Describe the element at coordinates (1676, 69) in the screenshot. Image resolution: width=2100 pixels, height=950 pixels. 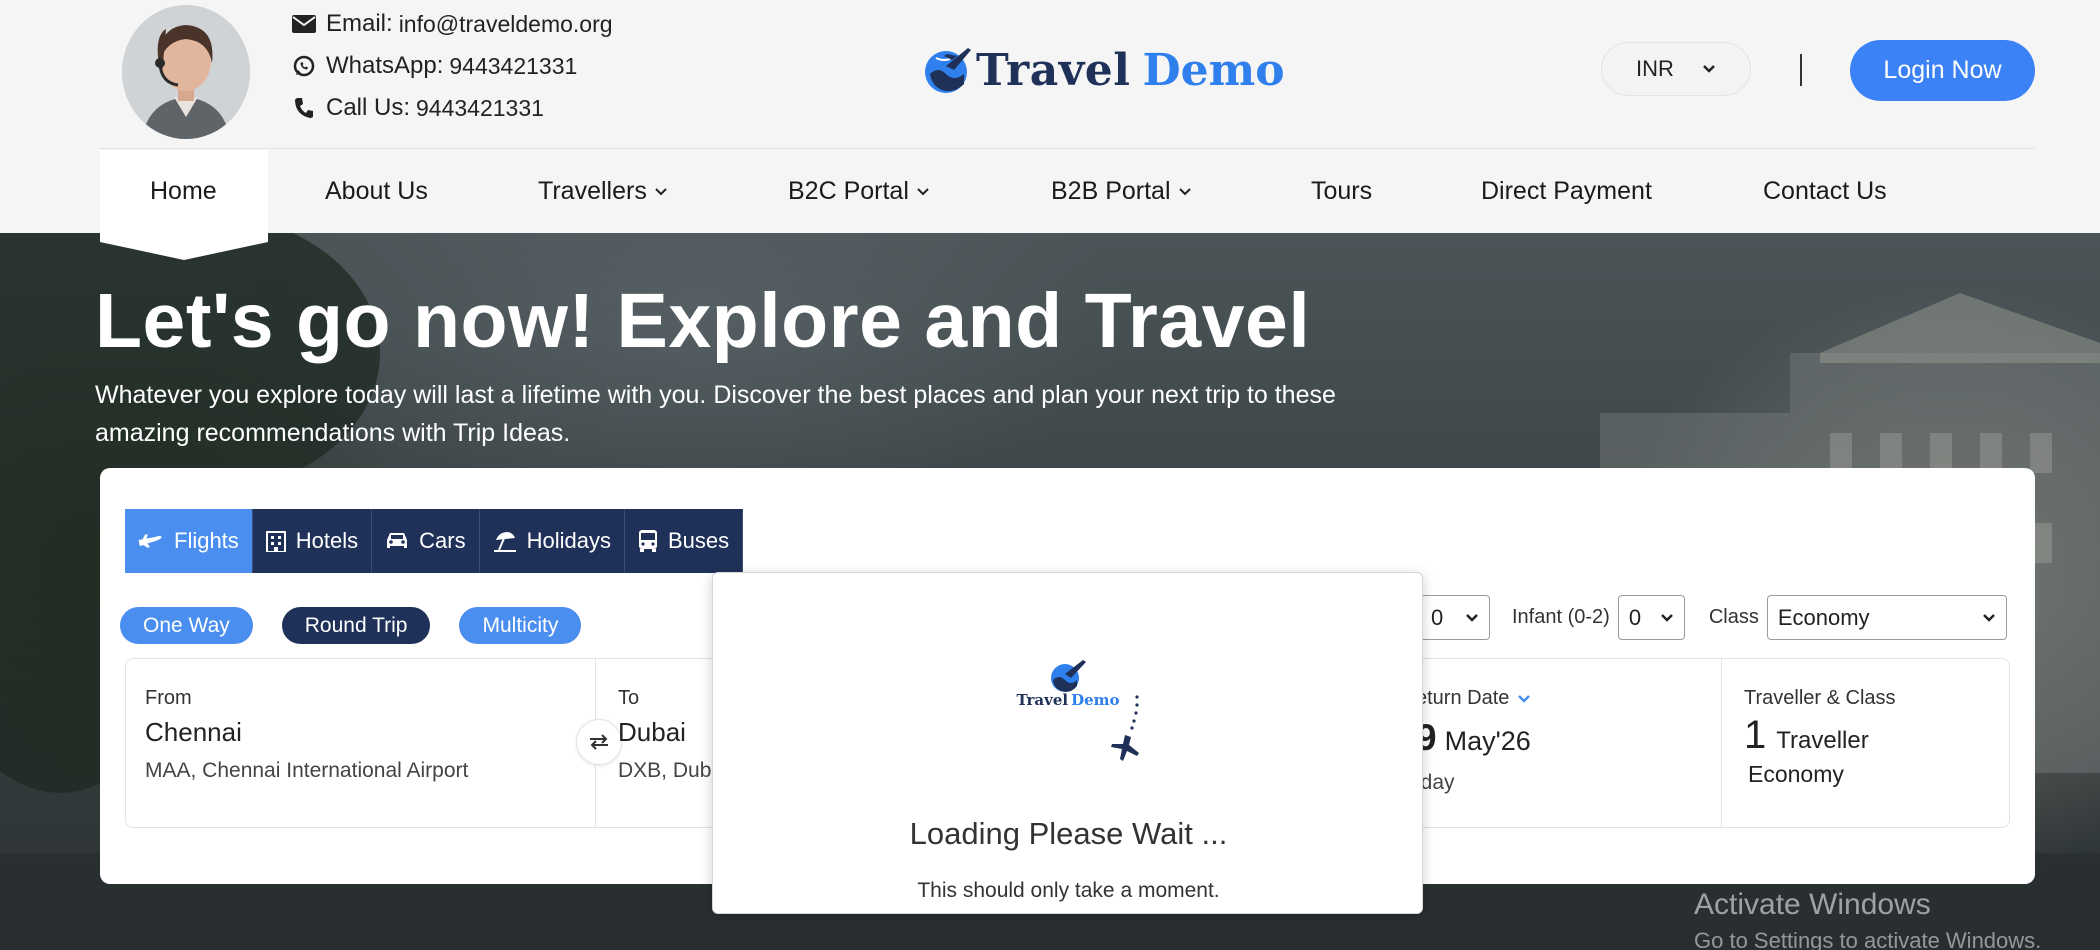
I see `currency-select: INR` at that location.